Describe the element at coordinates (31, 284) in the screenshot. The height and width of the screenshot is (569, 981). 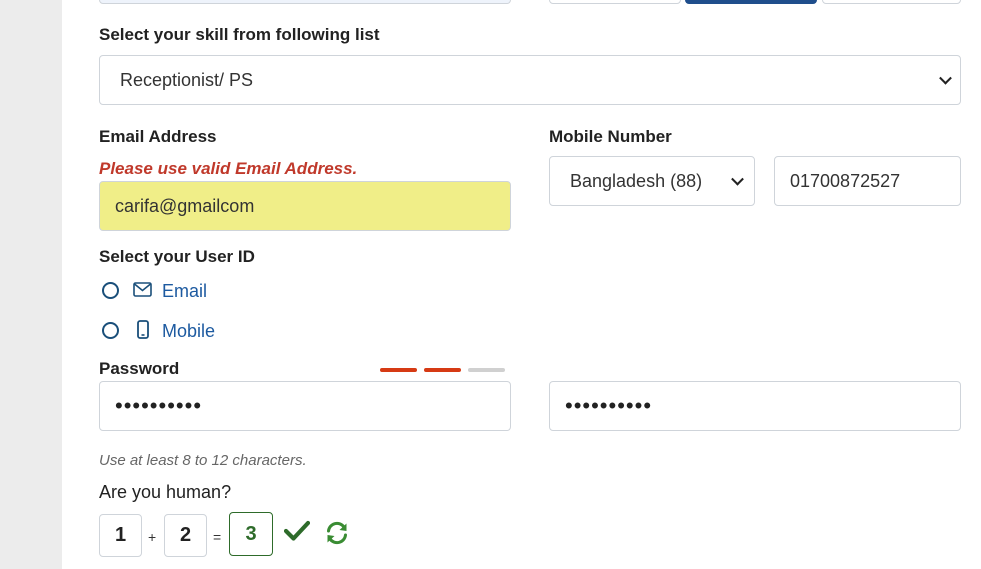
I see `left-gutter` at that location.